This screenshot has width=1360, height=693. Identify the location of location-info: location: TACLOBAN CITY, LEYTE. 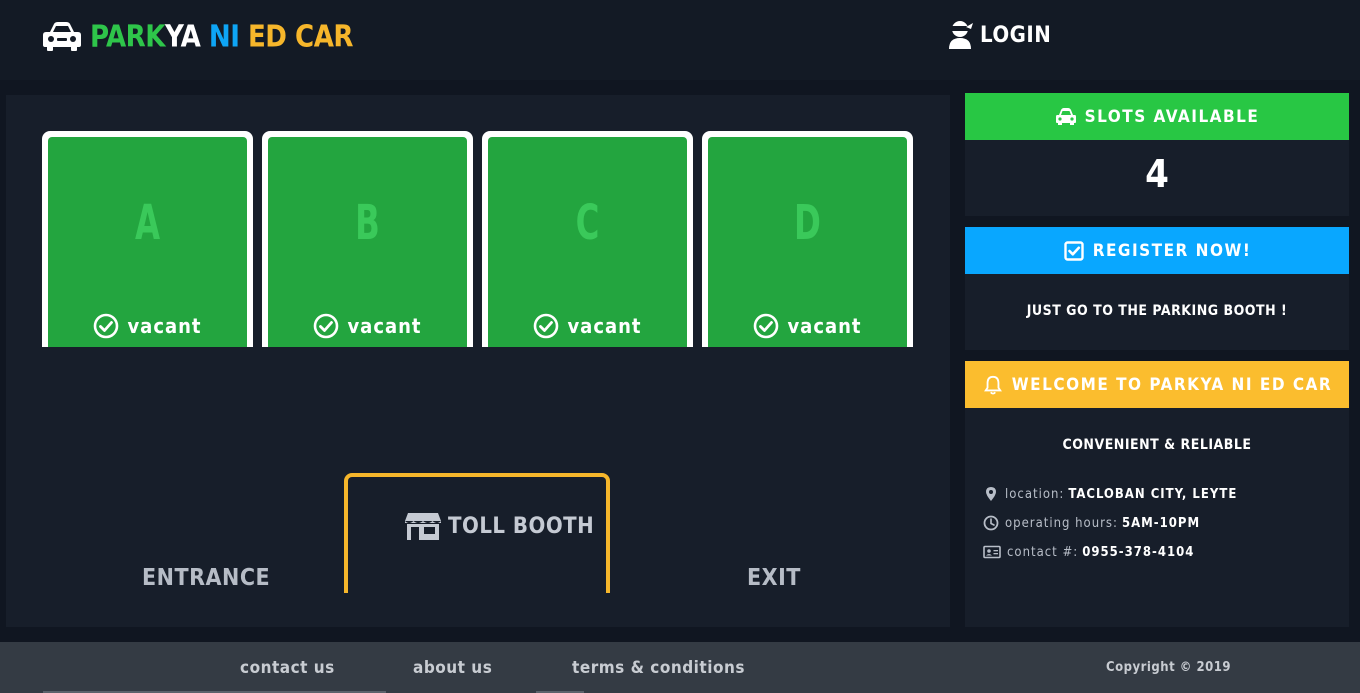
(1110, 494).